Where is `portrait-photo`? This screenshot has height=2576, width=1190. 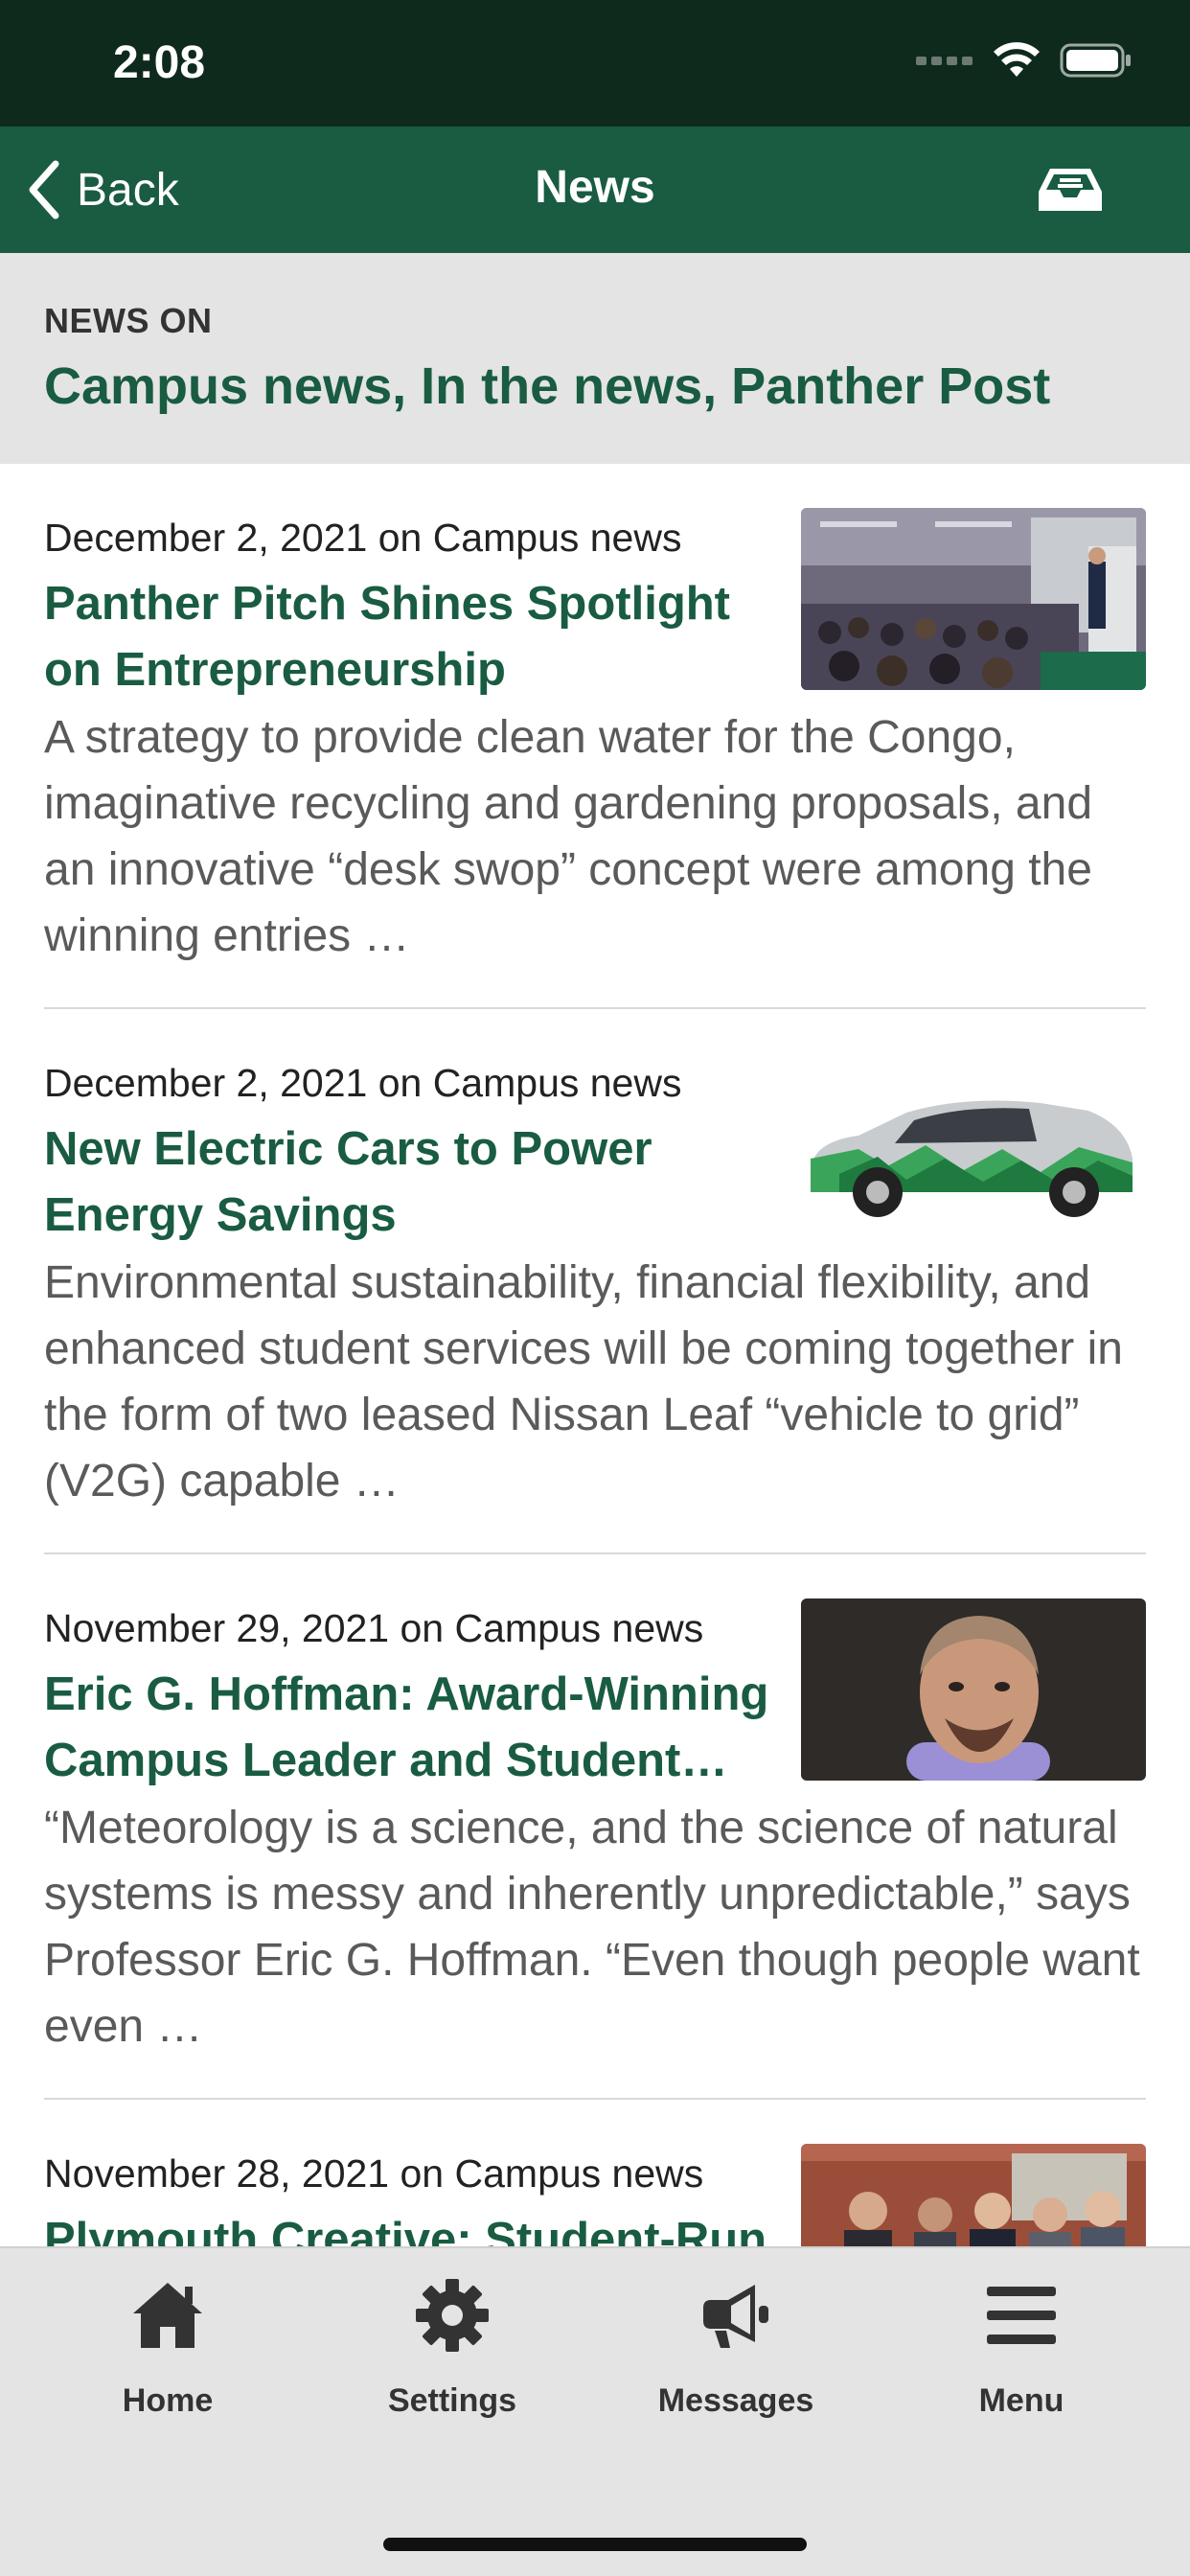
portrait-photo is located at coordinates (974, 1690).